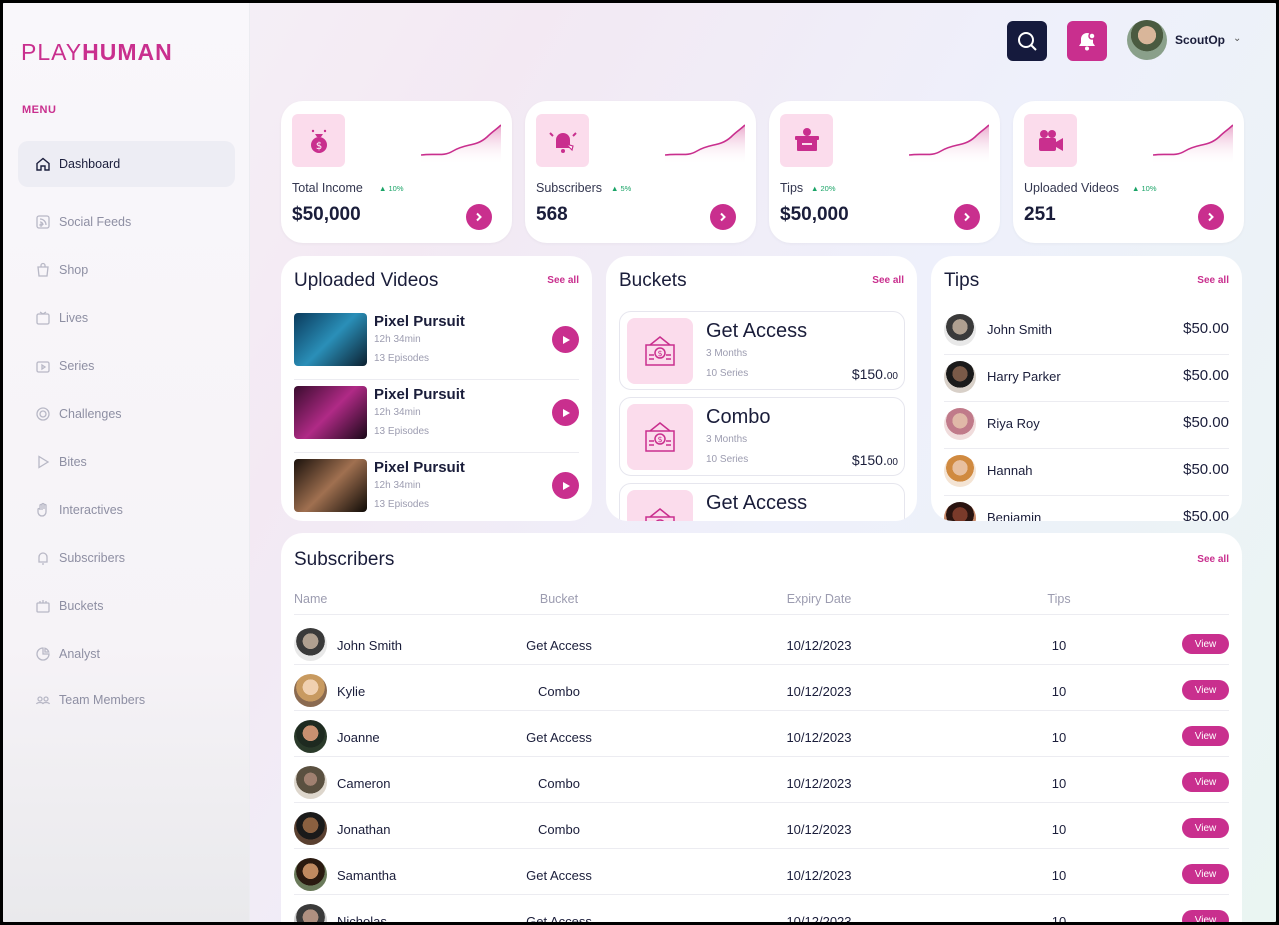 This screenshot has width=1279, height=925. What do you see at coordinates (819, 645) in the screenshot?
I see `subscriber-expiry: 10/12/2023` at bounding box center [819, 645].